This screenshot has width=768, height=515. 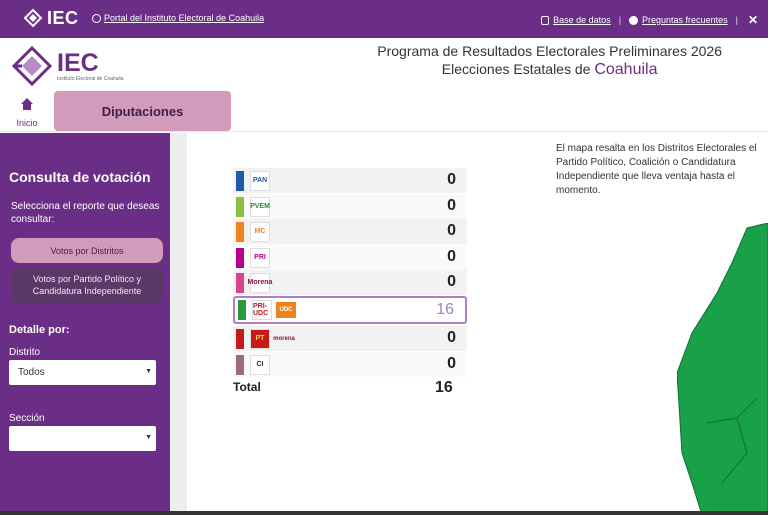 I want to click on udc-logo-icon: UDC, so click(x=286, y=310).